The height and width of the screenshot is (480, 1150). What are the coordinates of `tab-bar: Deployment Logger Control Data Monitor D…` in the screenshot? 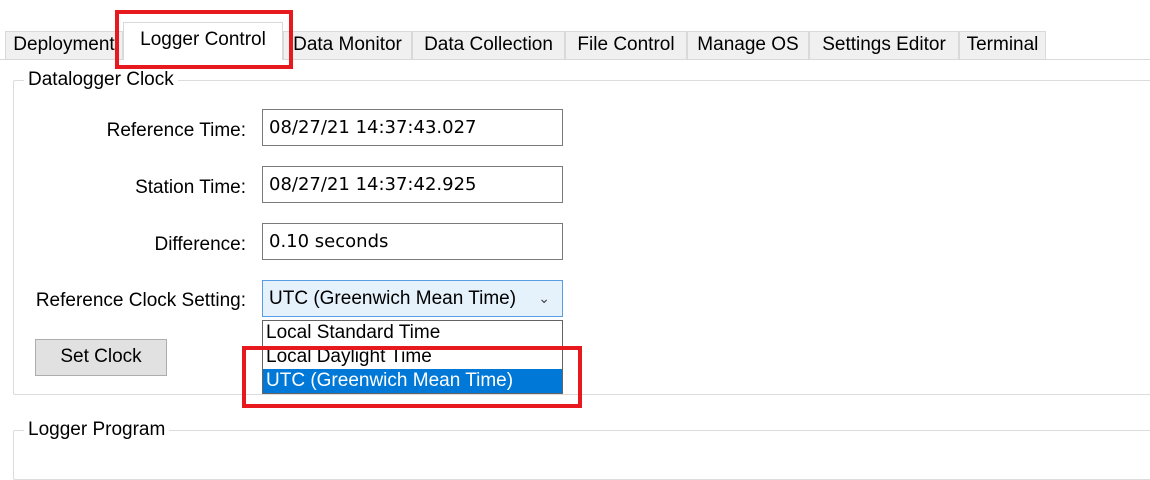 It's located at (575, 30).